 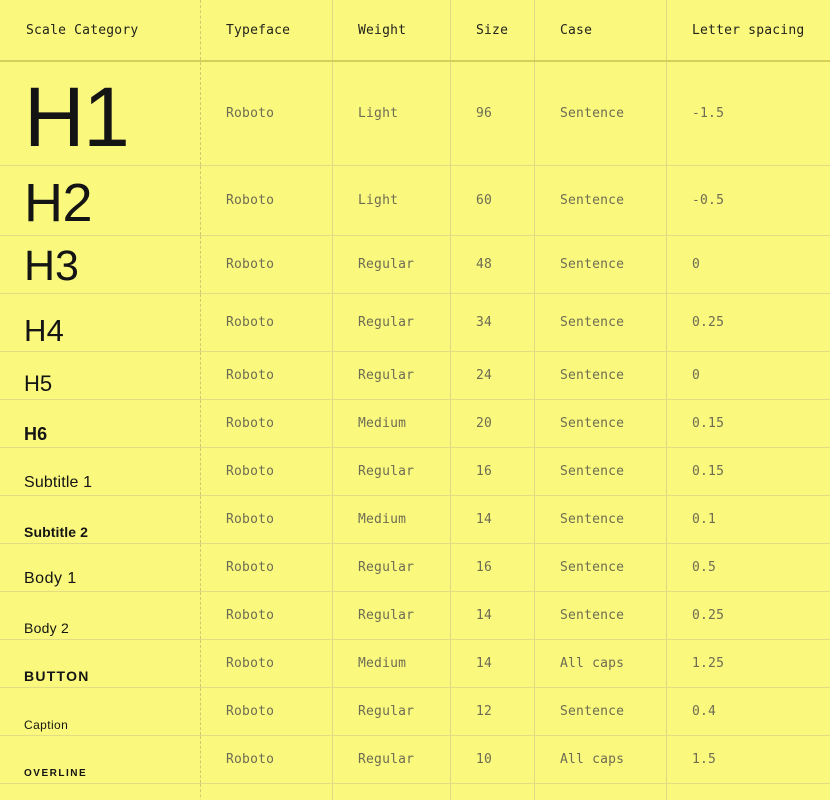 I want to click on scale-sample-text: H5, so click(x=38, y=383).